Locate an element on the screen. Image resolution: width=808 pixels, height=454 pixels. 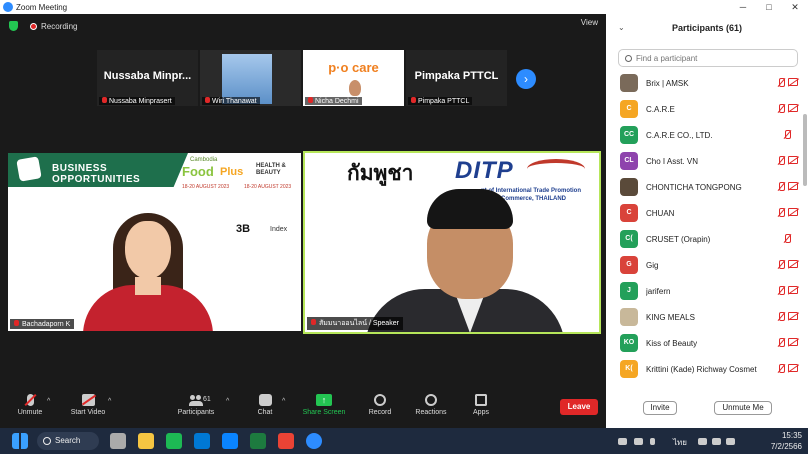
participant-name: CHUAN is located at coordinates (660, 213).